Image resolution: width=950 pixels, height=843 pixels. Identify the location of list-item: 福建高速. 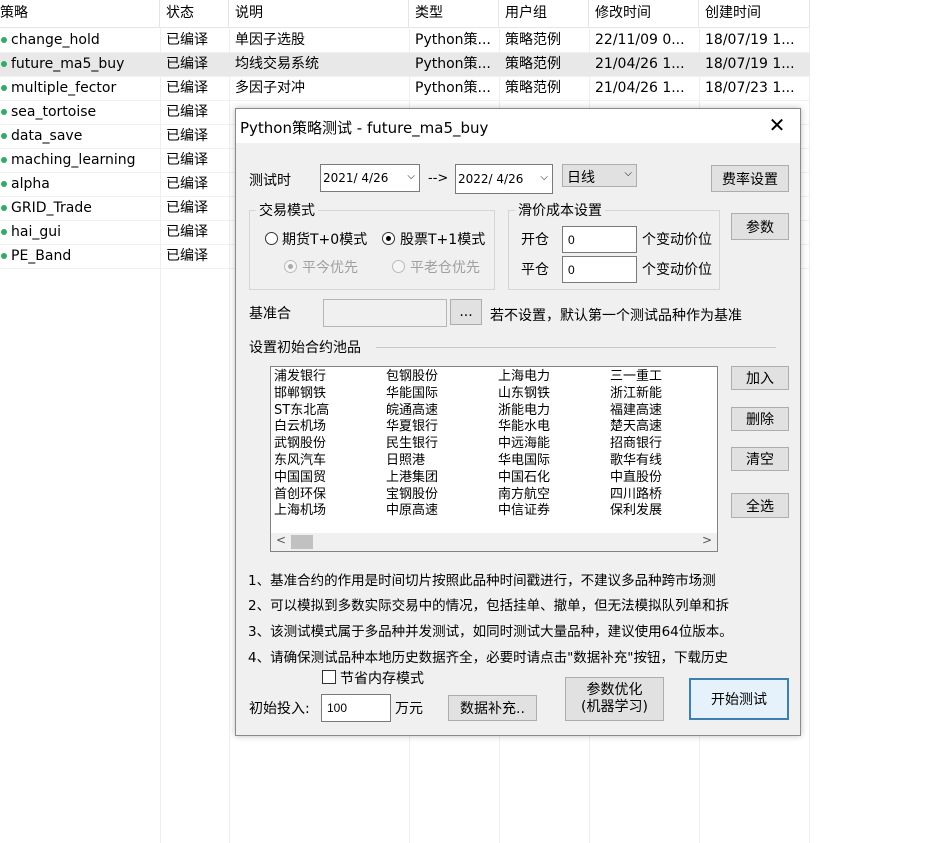
(636, 411).